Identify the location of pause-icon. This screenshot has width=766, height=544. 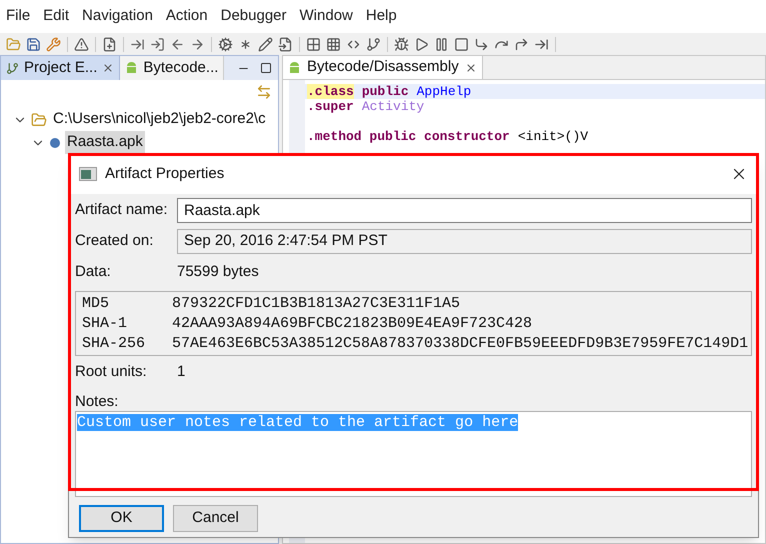
(441, 44).